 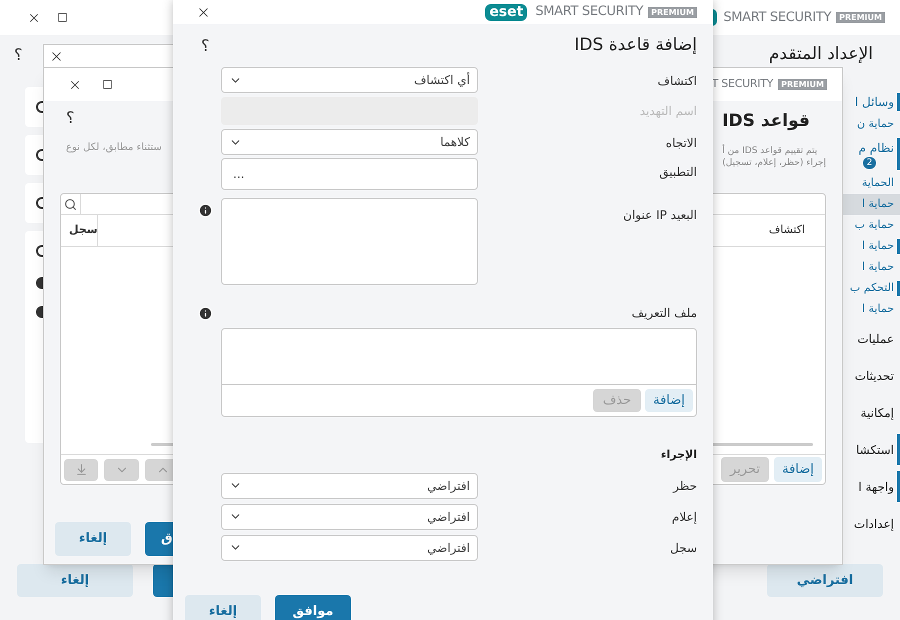 I want to click on field-label: التطبيق, so click(x=677, y=172).